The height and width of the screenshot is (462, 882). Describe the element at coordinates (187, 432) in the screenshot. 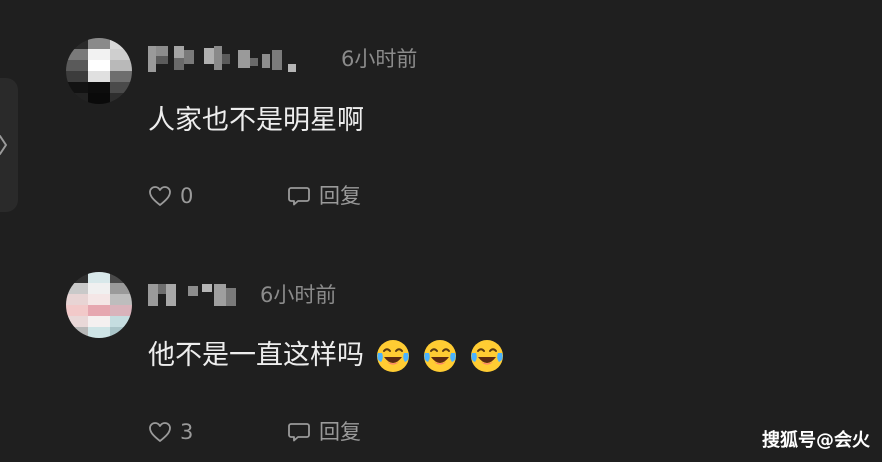

I see `like-count: 3` at that location.